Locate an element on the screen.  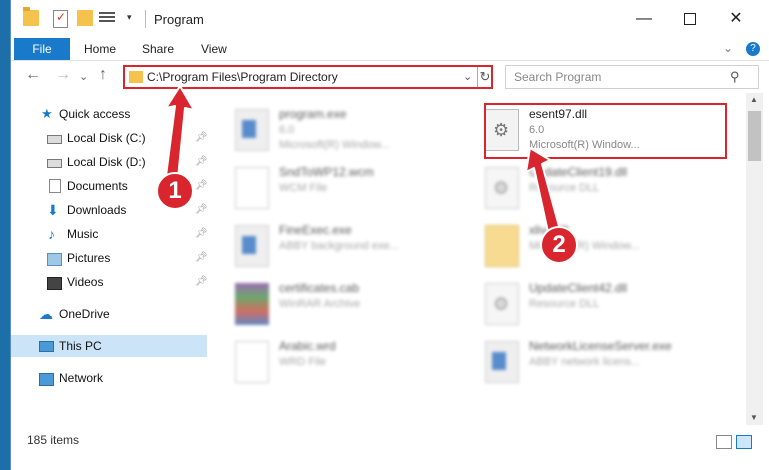
nav-onedrive: ☁ OneDrive is located at coordinates (109, 314).